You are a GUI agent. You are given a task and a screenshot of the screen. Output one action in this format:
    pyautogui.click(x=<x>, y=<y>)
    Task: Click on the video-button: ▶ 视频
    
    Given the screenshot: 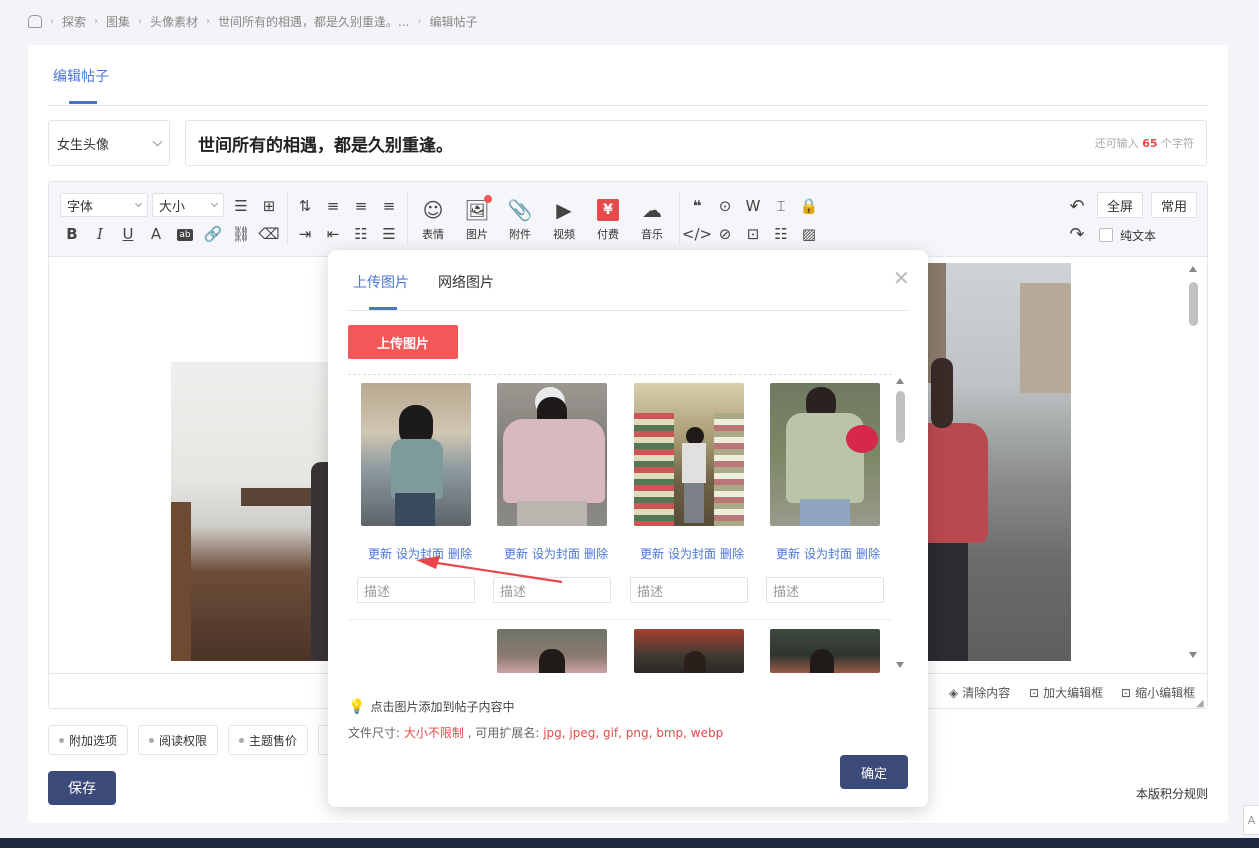 What is the action you would take?
    pyautogui.click(x=564, y=219)
    